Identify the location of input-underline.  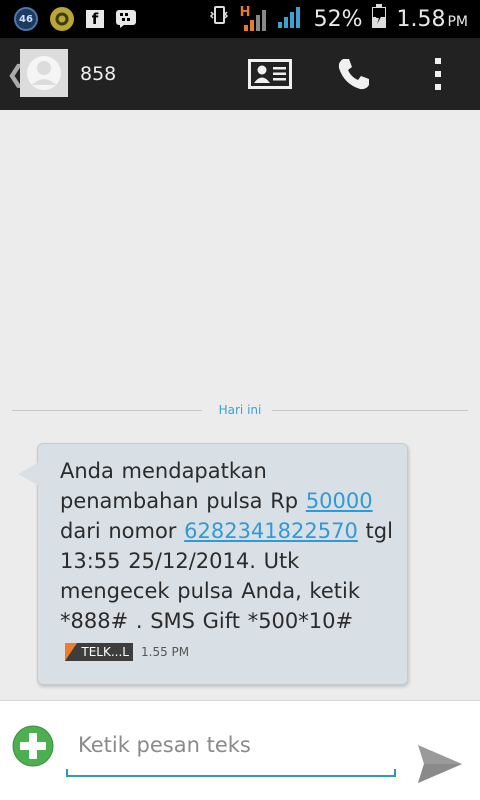
(231, 773).